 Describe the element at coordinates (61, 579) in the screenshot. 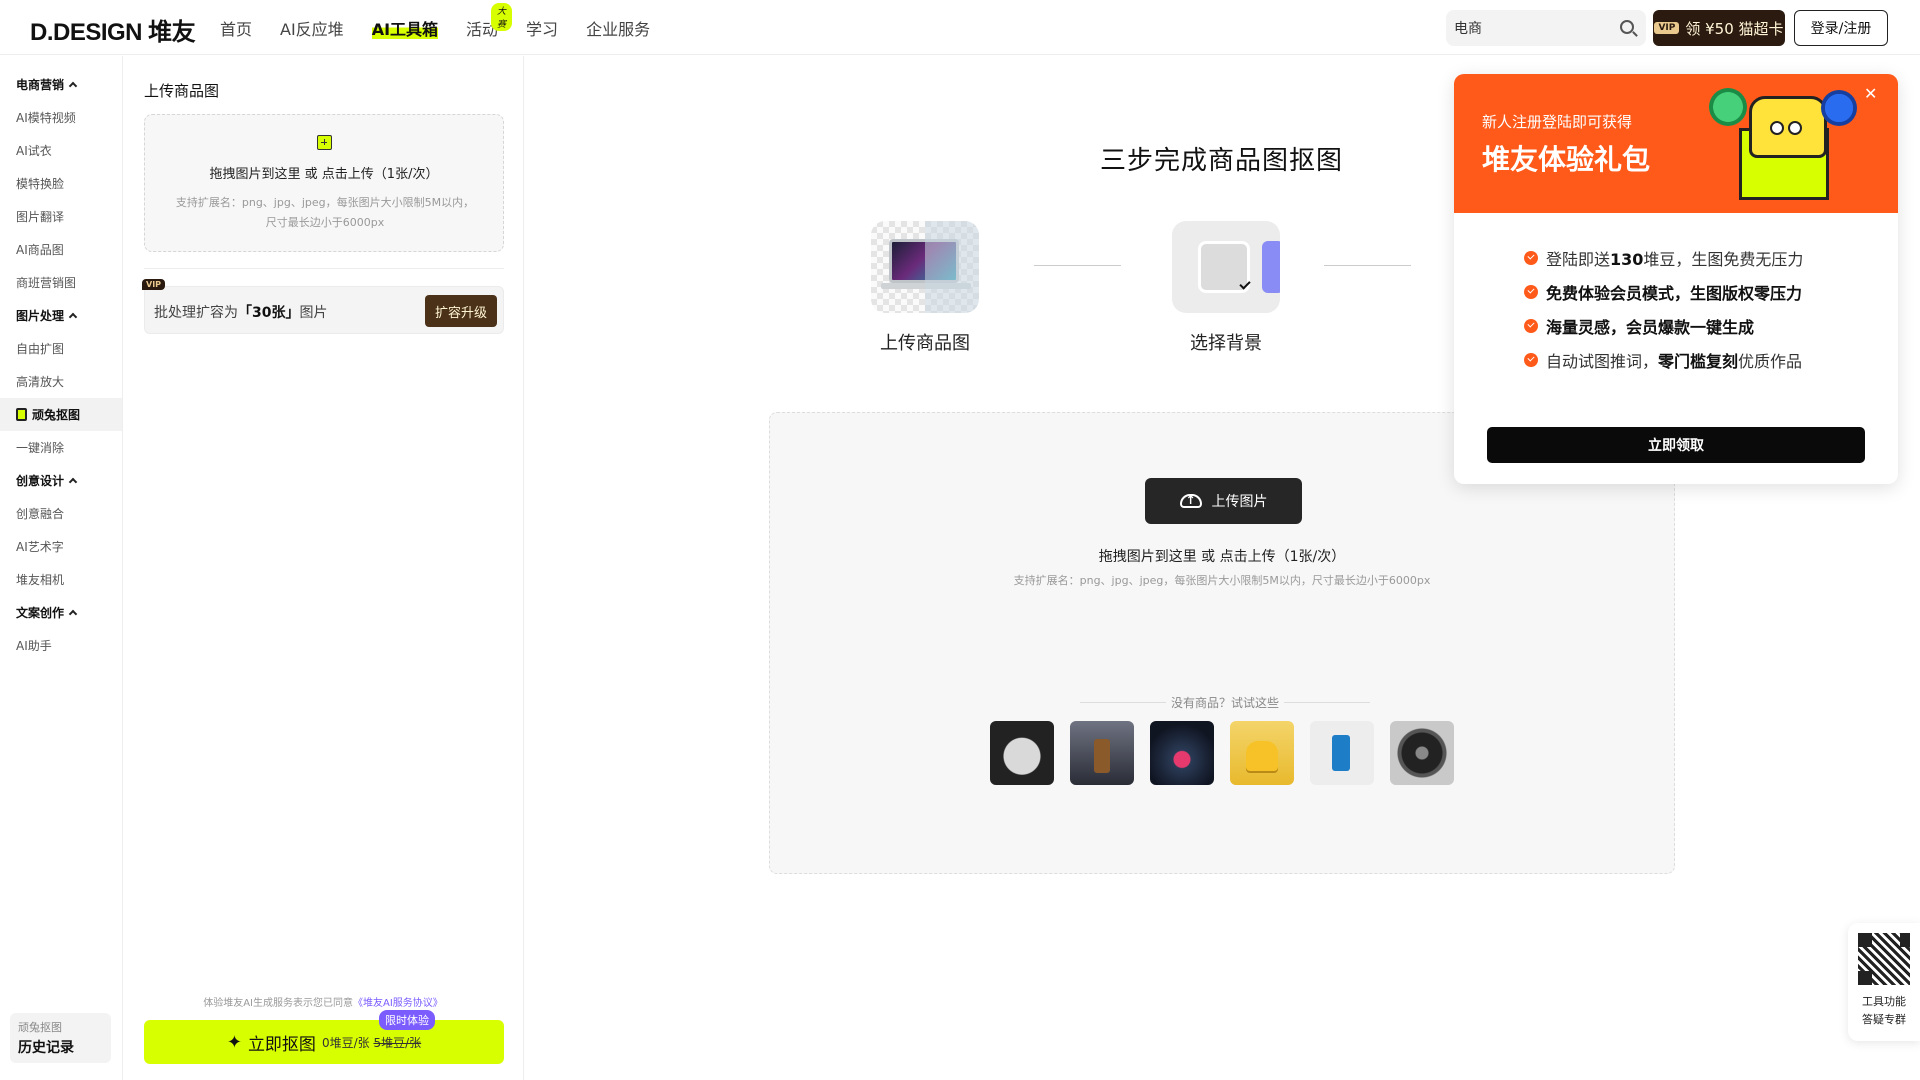

I see `sidebar-item: 堆友相机` at that location.